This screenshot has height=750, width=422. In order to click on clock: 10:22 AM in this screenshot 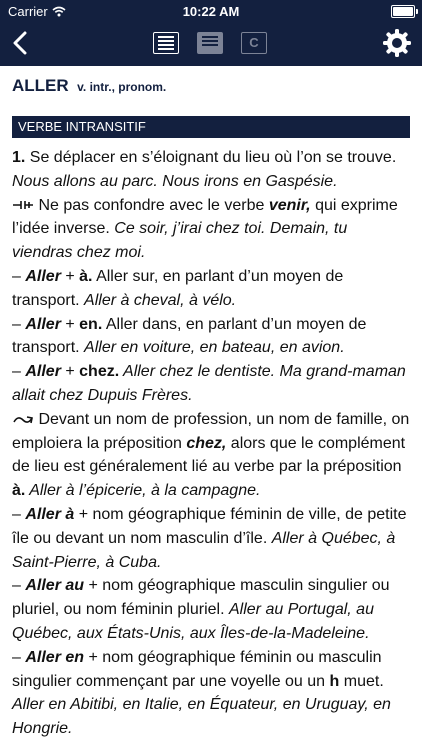, I will do `click(211, 11)`.